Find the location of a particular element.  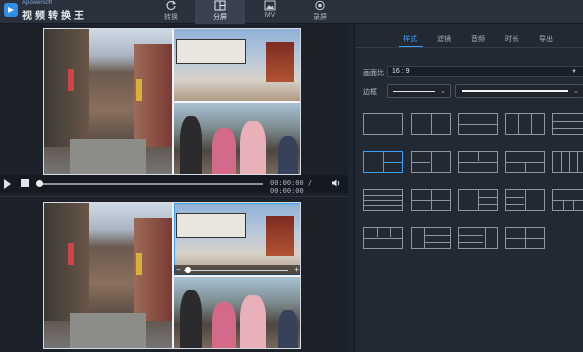

stop-button is located at coordinates (25, 183).